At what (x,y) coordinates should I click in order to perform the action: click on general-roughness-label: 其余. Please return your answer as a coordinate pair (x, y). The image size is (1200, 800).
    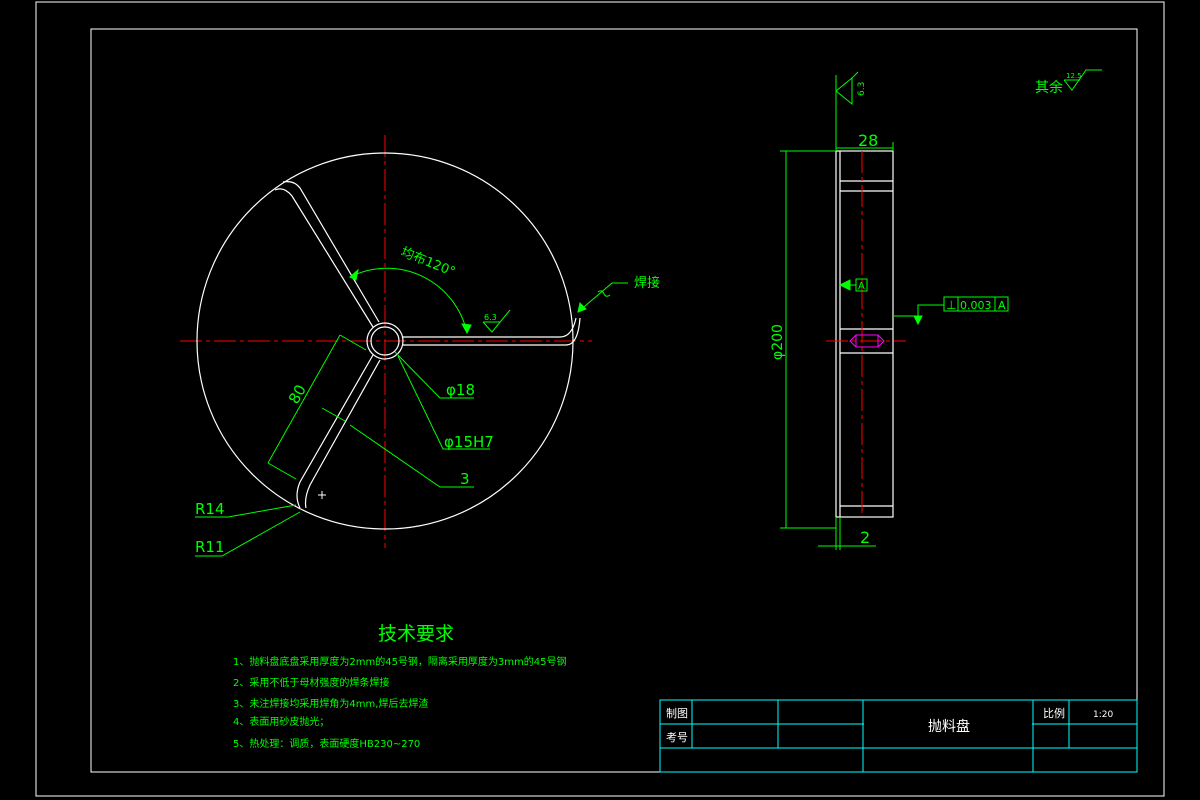
    Looking at the image, I should click on (1049, 87).